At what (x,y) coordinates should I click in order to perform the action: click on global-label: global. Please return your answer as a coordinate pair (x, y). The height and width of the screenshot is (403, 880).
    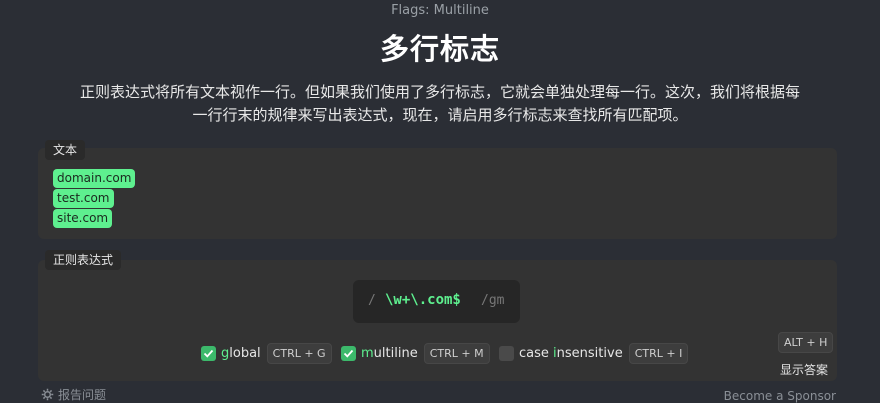
    Looking at the image, I should click on (241, 353).